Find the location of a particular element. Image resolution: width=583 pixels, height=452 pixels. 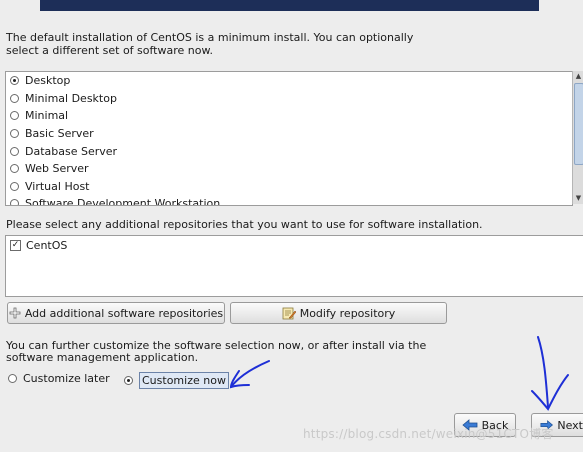

software-option-label: Minimal Desktop is located at coordinates (71, 98).